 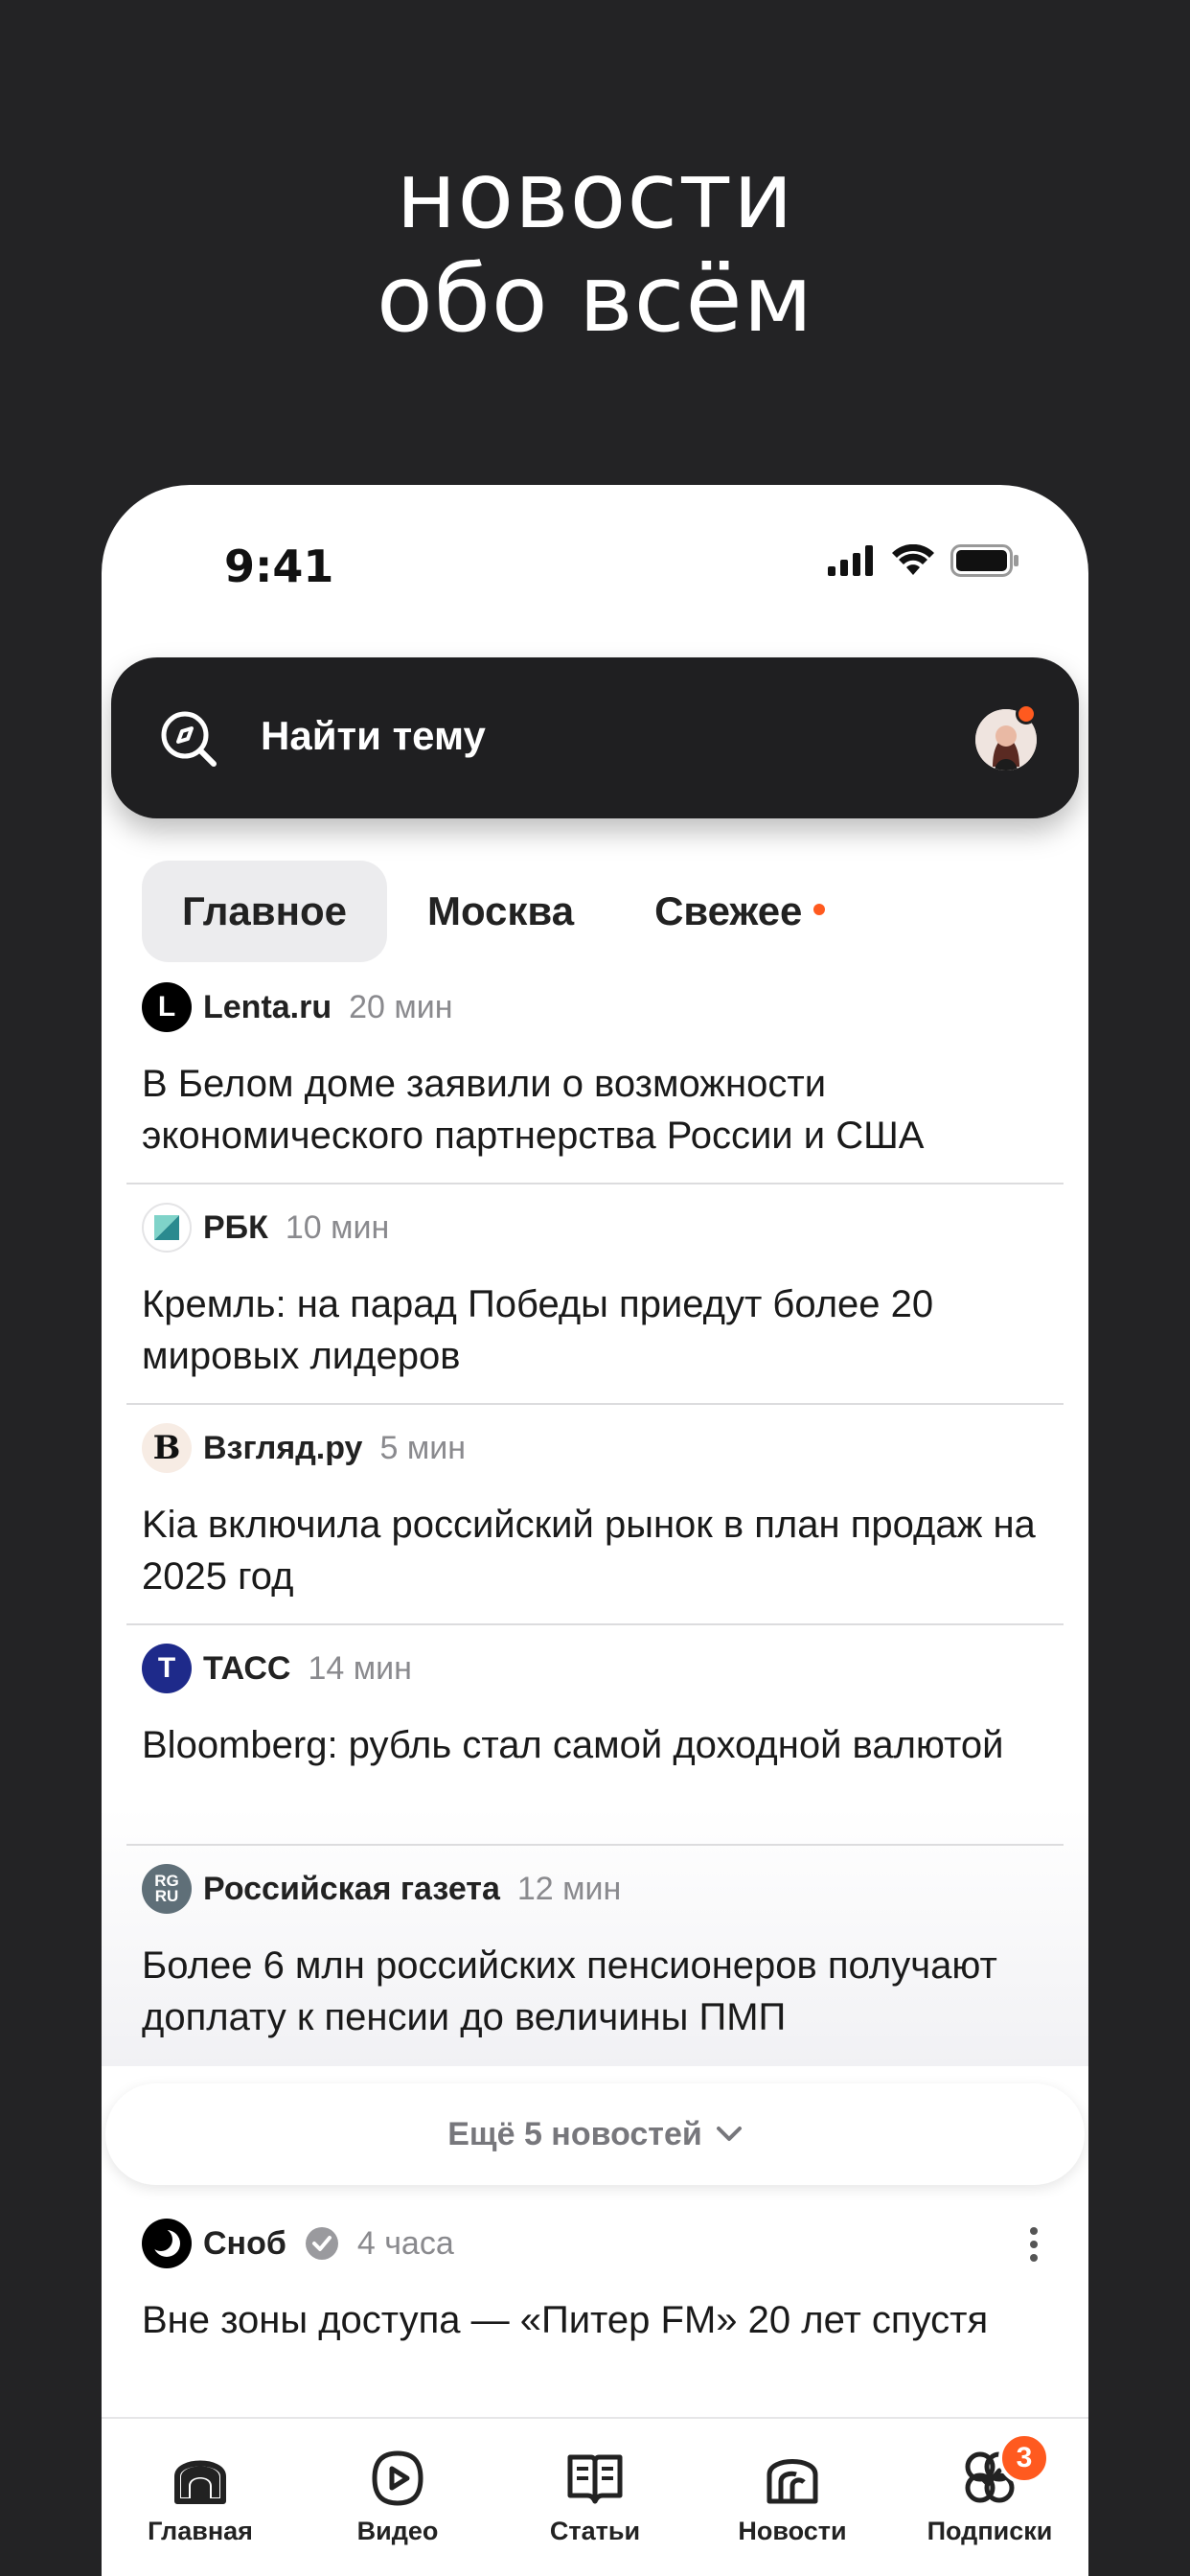 What do you see at coordinates (989, 2497) in the screenshot?
I see `tab-subscriptions: 3 Подписки` at bounding box center [989, 2497].